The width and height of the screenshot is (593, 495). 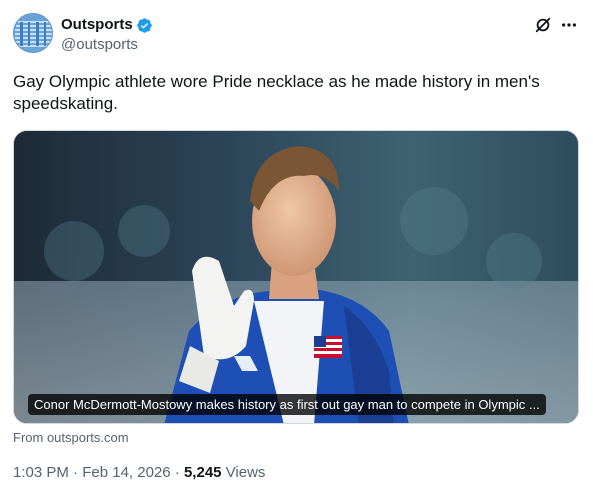 I want to click on views-label: Views, so click(x=245, y=472).